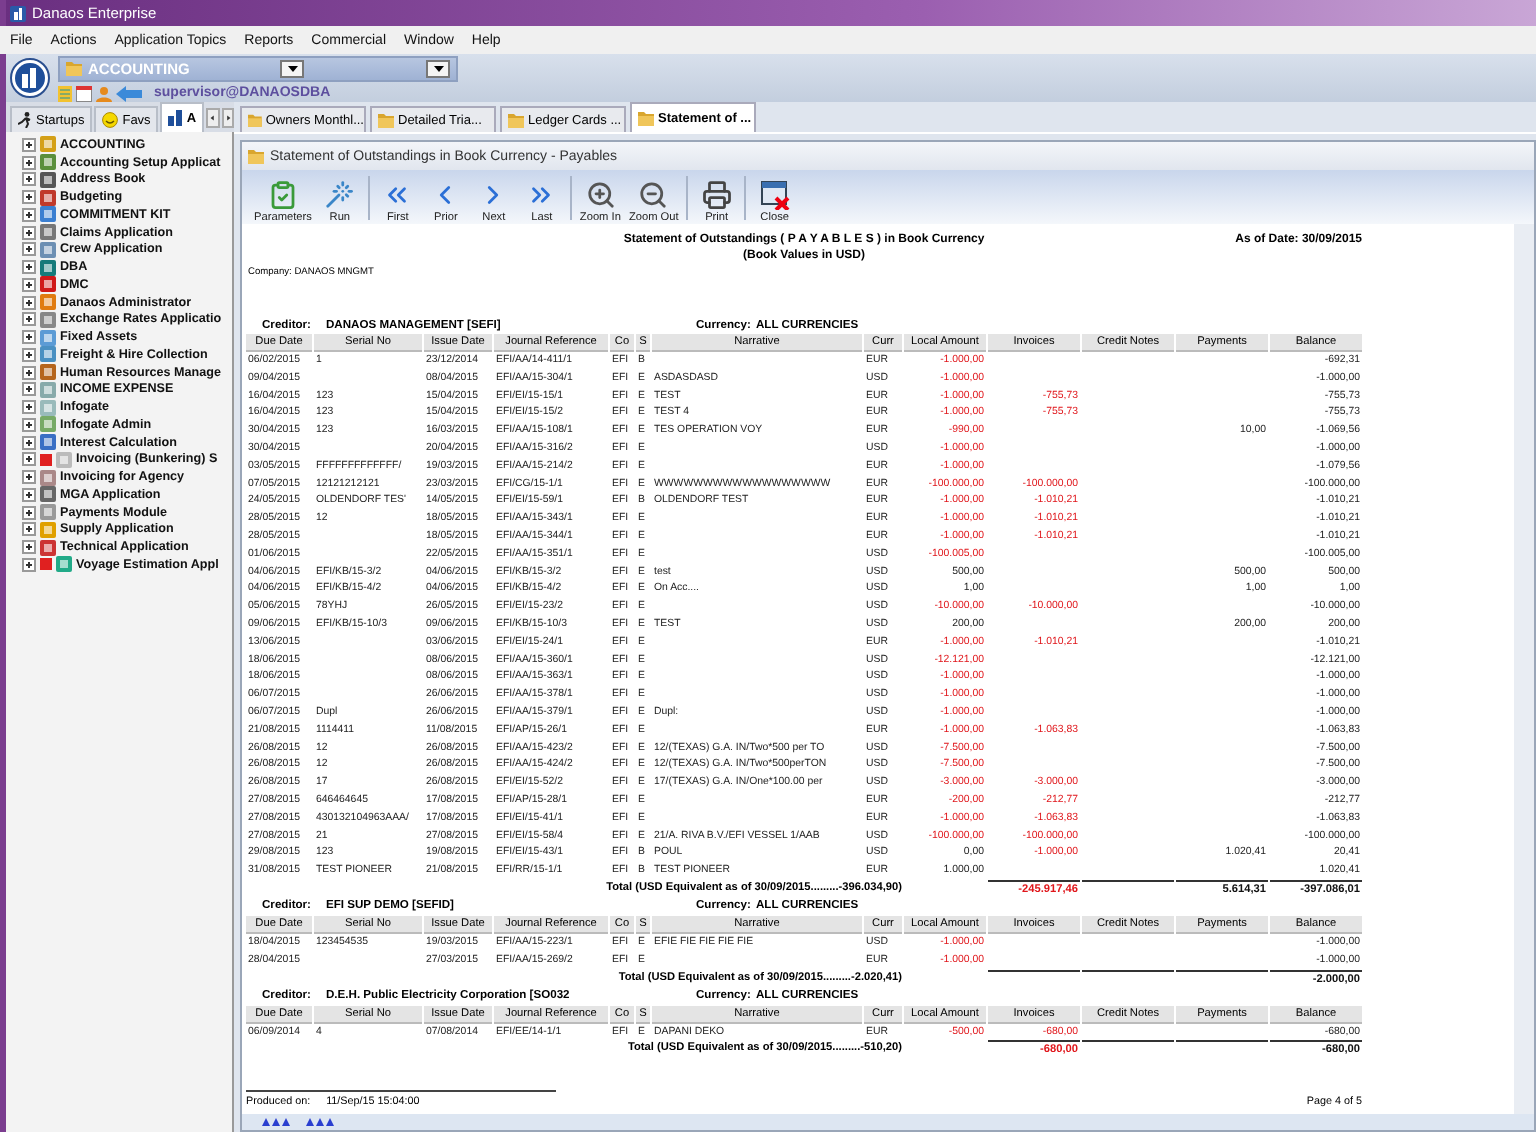 Image resolution: width=1536 pixels, height=1132 pixels. What do you see at coordinates (84, 93) in the screenshot?
I see `calendar-icon` at bounding box center [84, 93].